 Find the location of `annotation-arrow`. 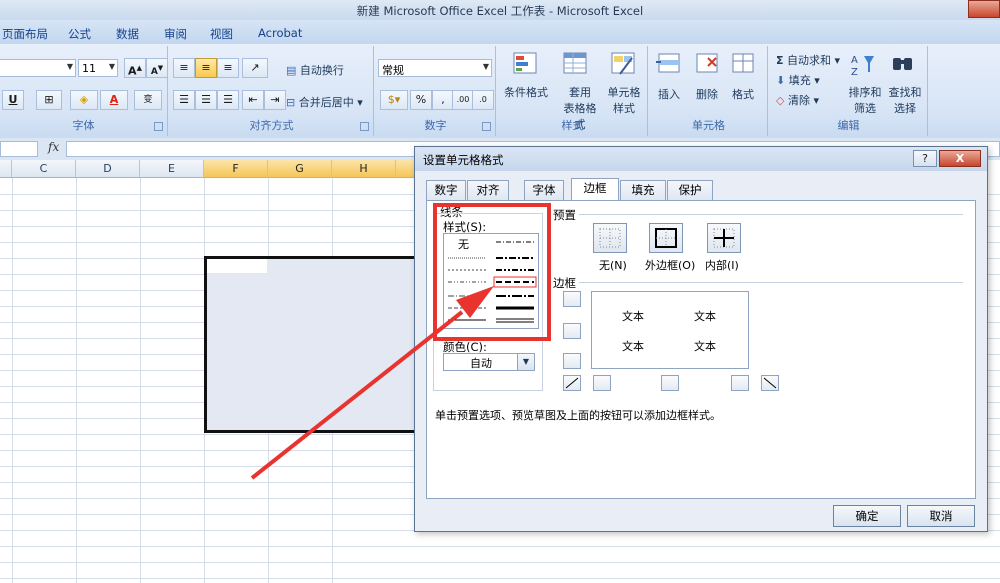

annotation-arrow is located at coordinates (372, 383).